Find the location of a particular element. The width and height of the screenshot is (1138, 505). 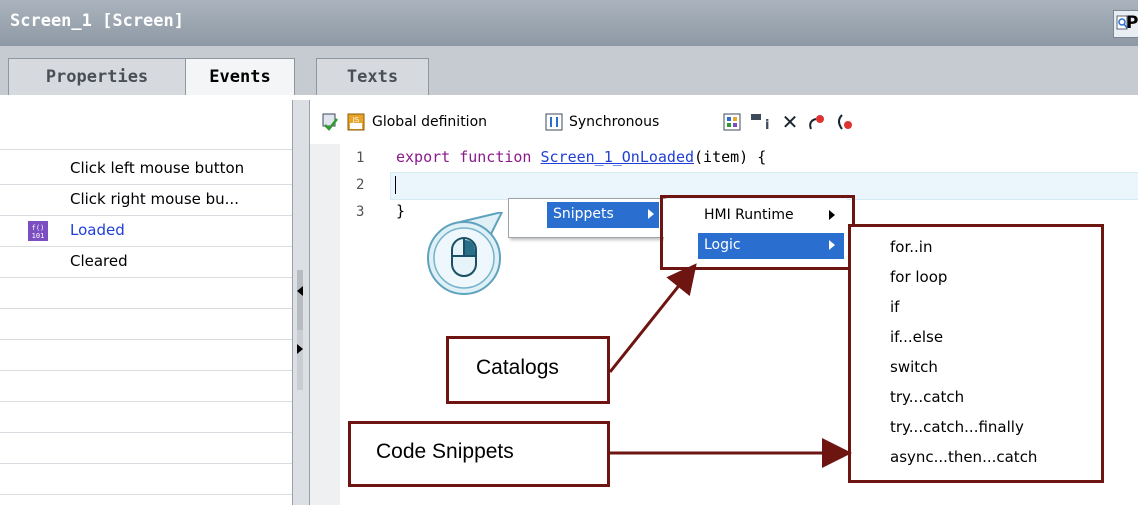

snippet-switch: switch is located at coordinates (914, 367).